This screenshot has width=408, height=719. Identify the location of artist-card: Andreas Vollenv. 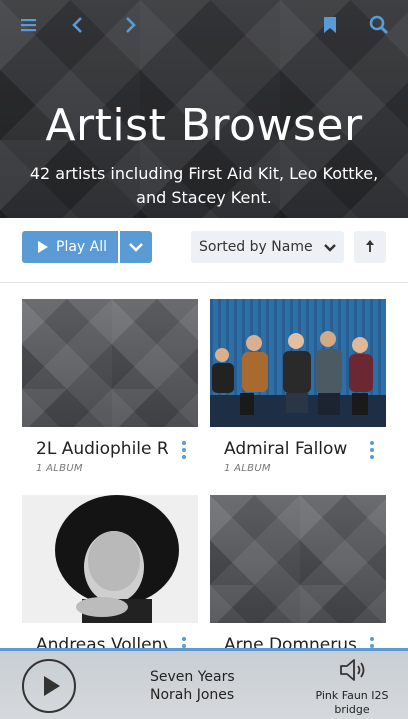
(110, 571).